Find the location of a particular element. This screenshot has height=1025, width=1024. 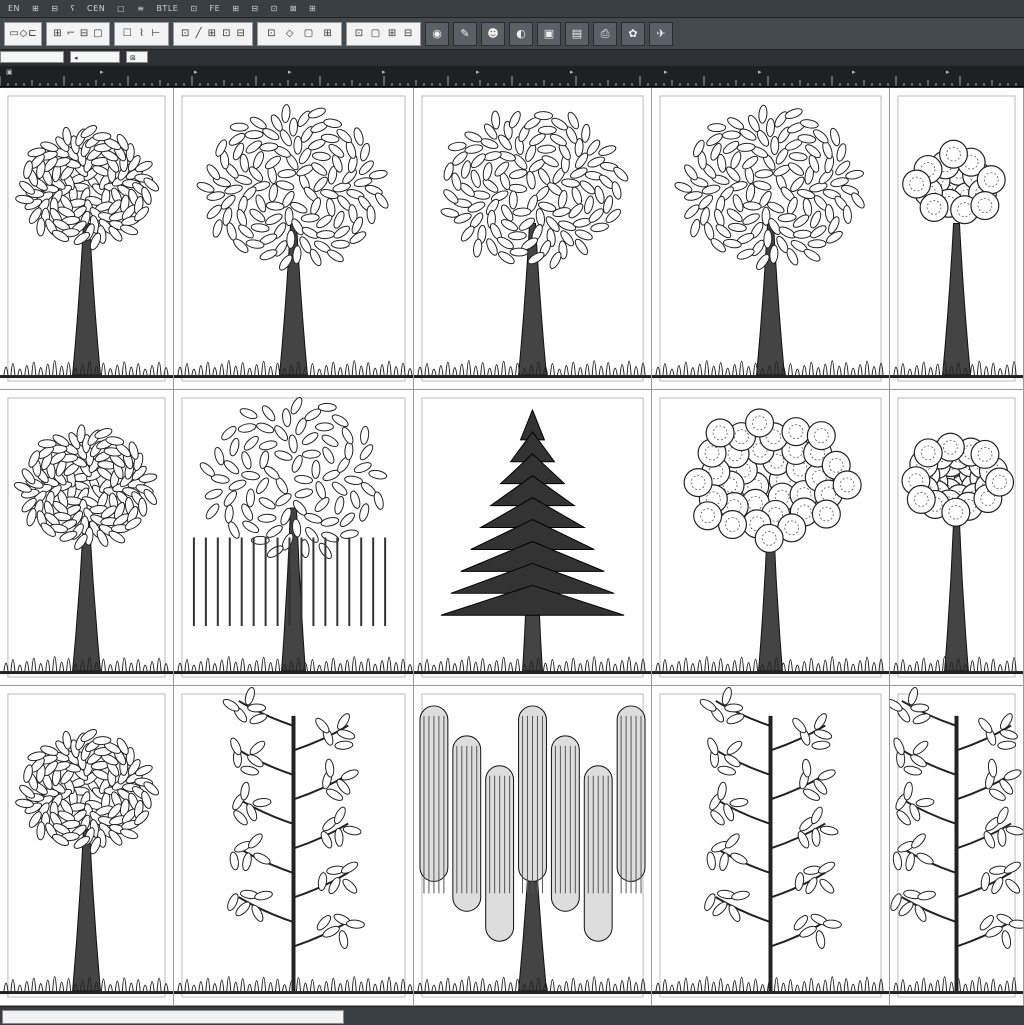

toolbar-button: ▤ is located at coordinates (577, 33).